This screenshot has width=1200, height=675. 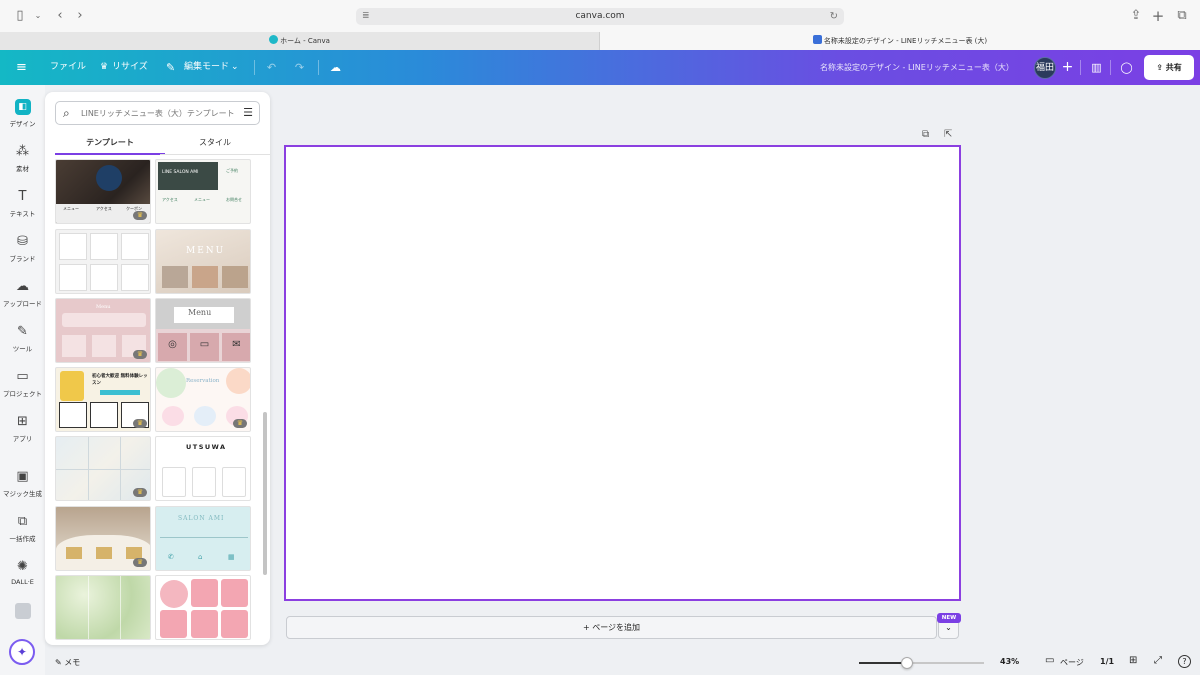 I want to click on rail-label: アップロード, so click(x=22, y=304).